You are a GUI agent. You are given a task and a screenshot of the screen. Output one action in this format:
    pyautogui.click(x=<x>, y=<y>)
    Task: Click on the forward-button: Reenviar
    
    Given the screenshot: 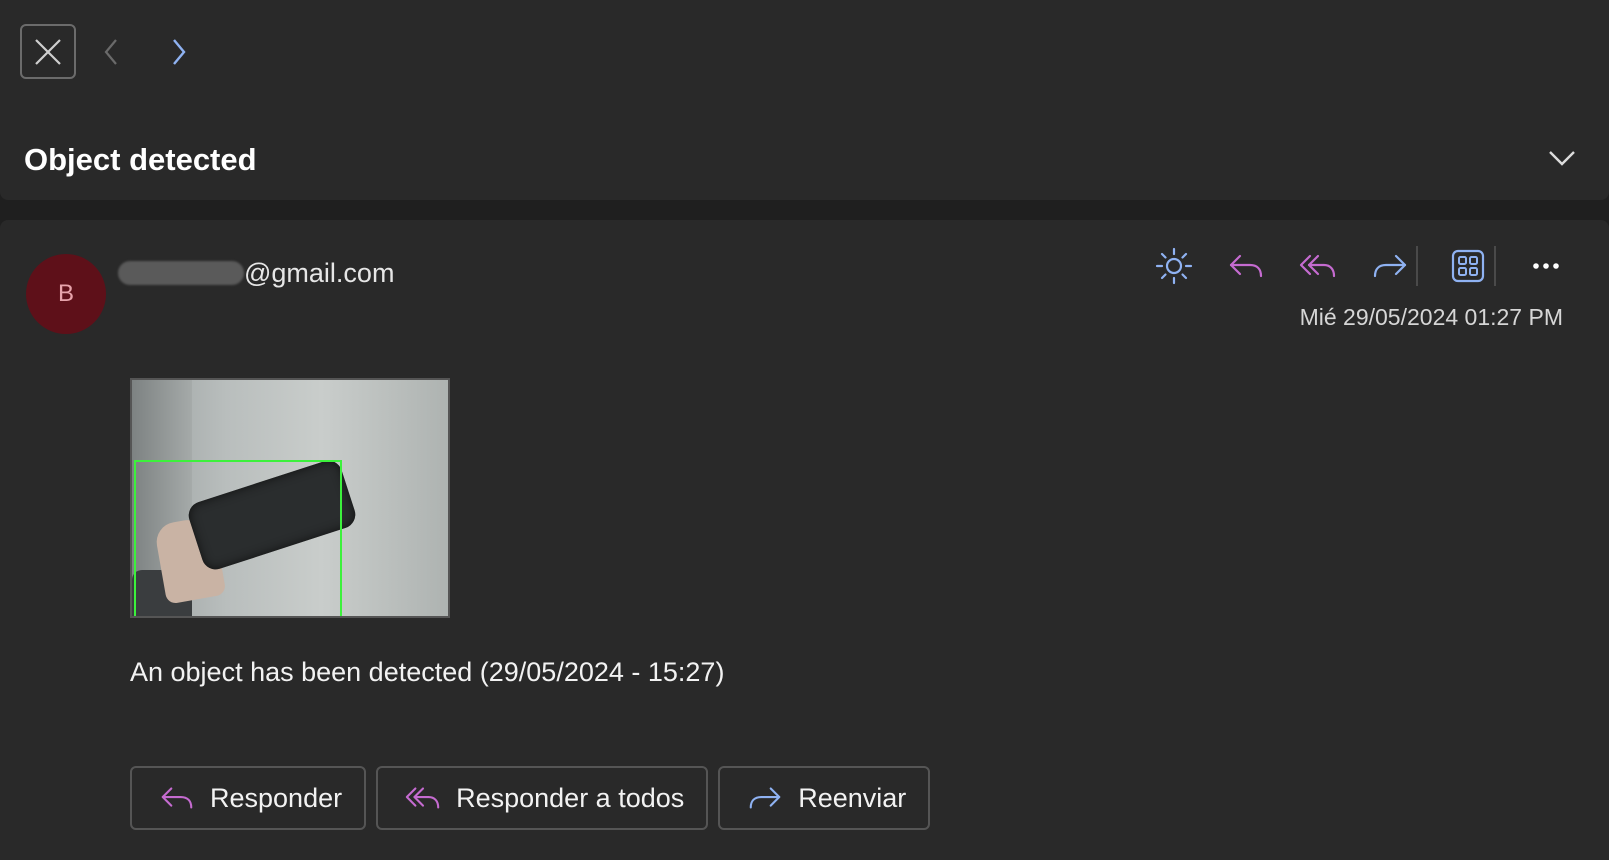 What is the action you would take?
    pyautogui.click(x=824, y=798)
    